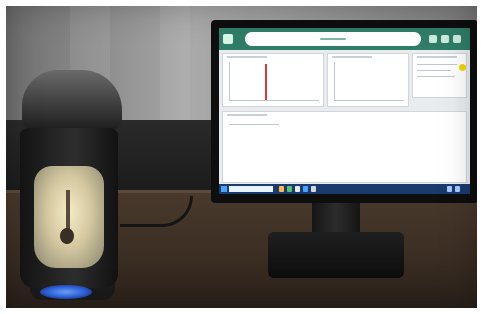  What do you see at coordinates (336, 255) in the screenshot?
I see `monitor-stand-base` at bounding box center [336, 255].